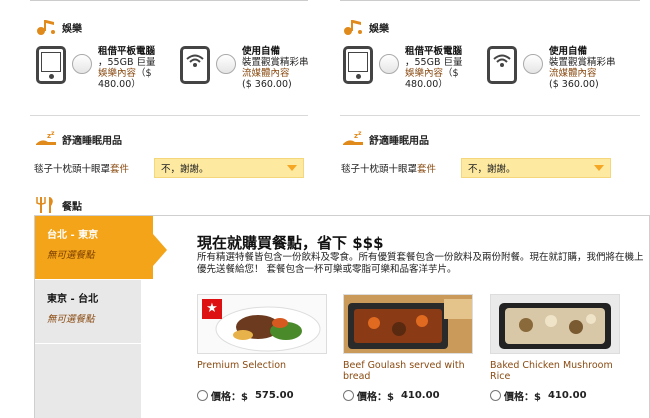 The height and width of the screenshot is (418, 650). What do you see at coordinates (555, 324) in the screenshot?
I see `meal-image-chicken` at bounding box center [555, 324].